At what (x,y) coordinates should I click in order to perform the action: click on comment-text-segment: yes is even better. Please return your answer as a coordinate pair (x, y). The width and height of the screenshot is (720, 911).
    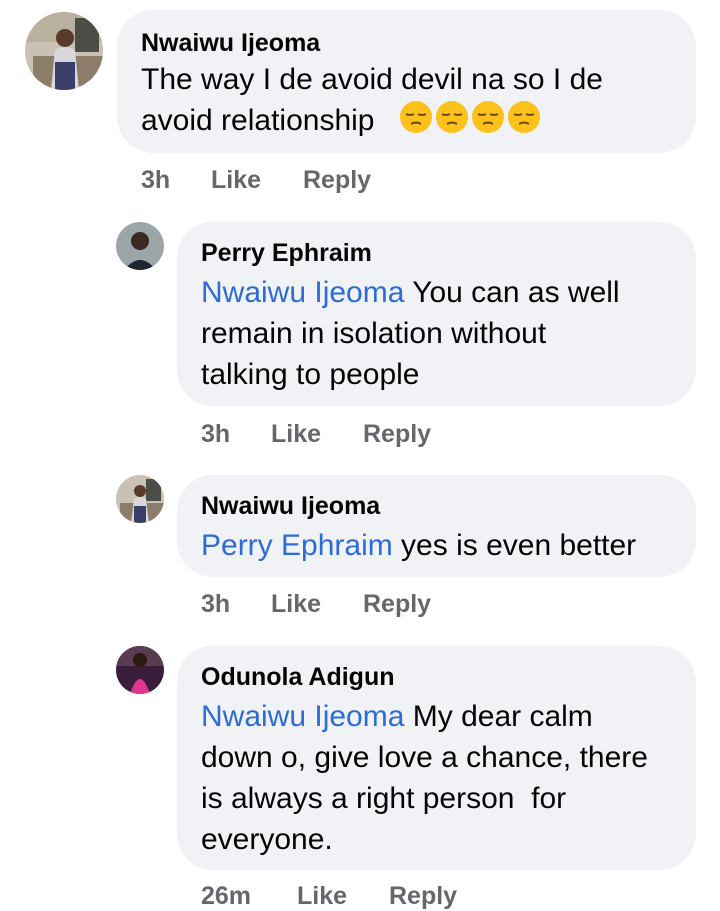
    Looking at the image, I should click on (514, 545).